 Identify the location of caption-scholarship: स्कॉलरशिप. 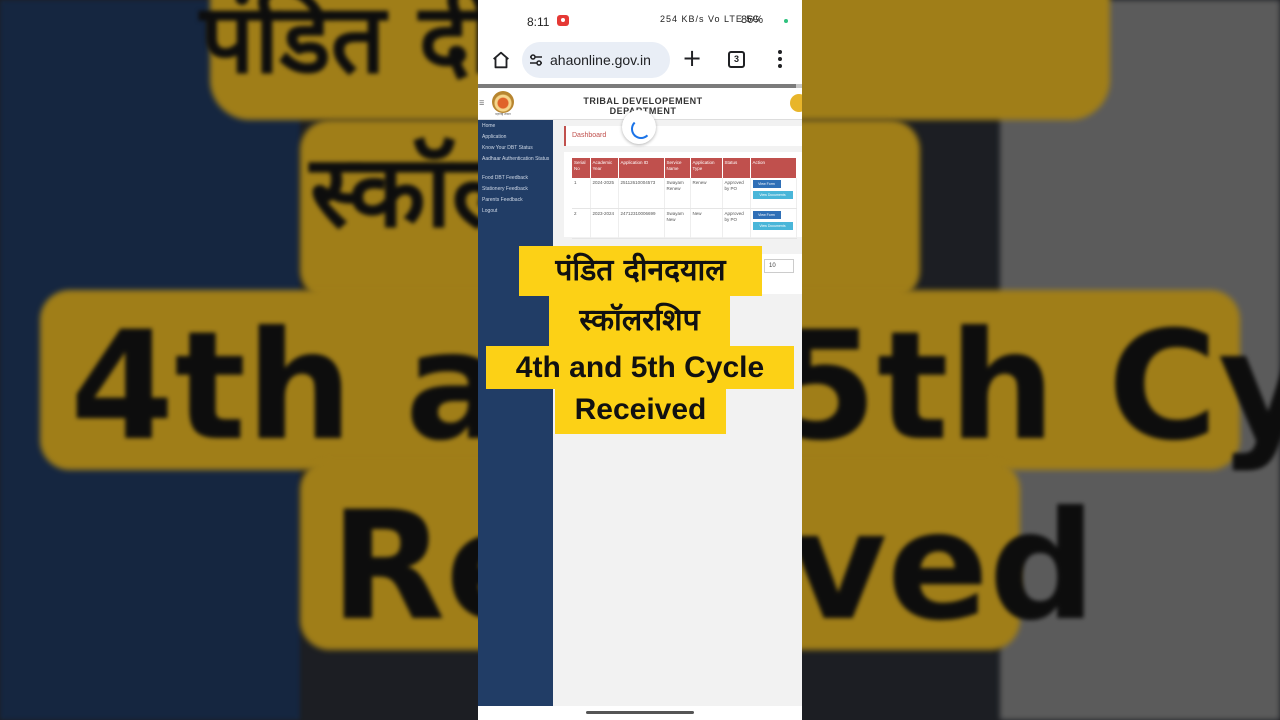
(639, 321).